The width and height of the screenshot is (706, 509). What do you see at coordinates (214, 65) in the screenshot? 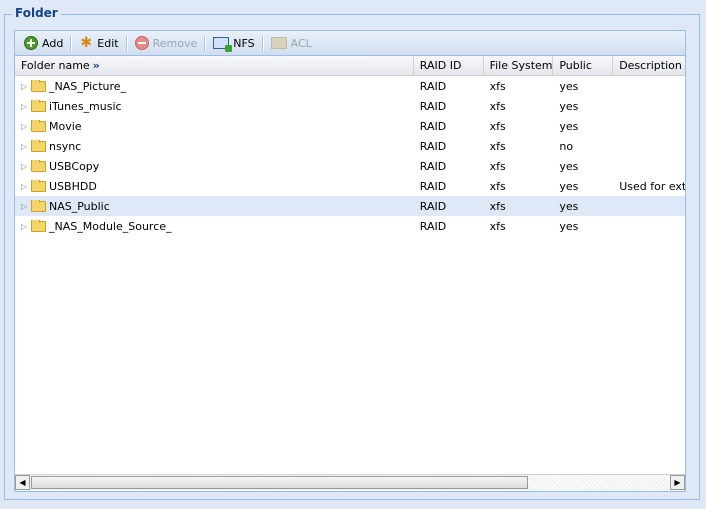
I see `column-header-folder-name: Folder name»` at bounding box center [214, 65].